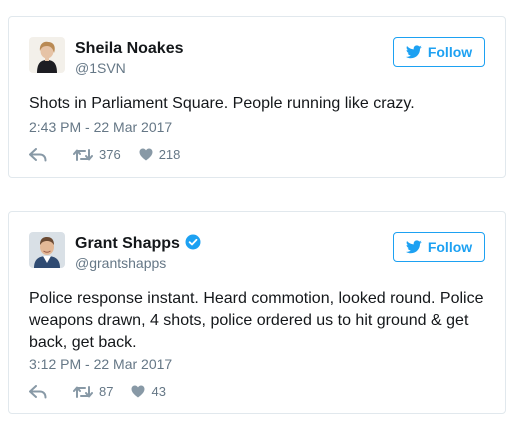 This screenshot has height=429, width=518. I want to click on like-button: 218, so click(160, 154).